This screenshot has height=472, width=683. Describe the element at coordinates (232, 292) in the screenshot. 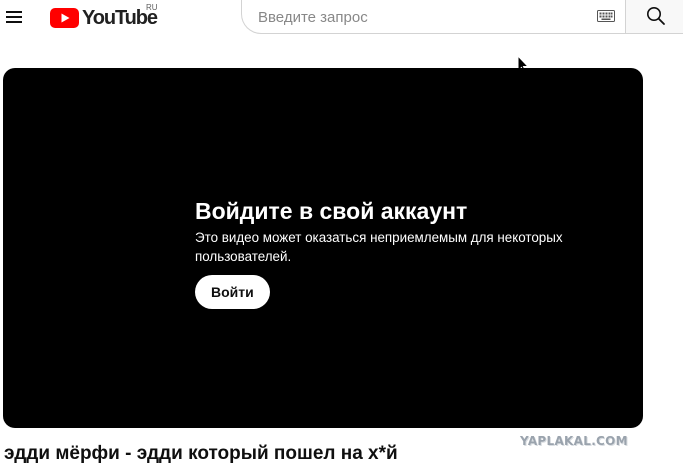

I see `signin-button: Войти` at that location.